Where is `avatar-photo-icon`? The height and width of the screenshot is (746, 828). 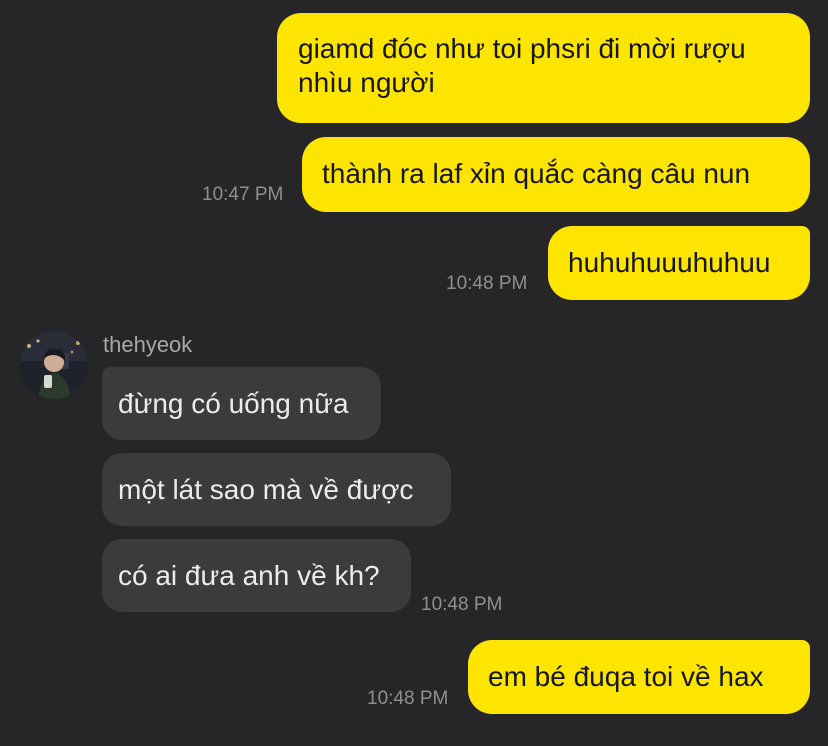 avatar-photo-icon is located at coordinates (54, 365).